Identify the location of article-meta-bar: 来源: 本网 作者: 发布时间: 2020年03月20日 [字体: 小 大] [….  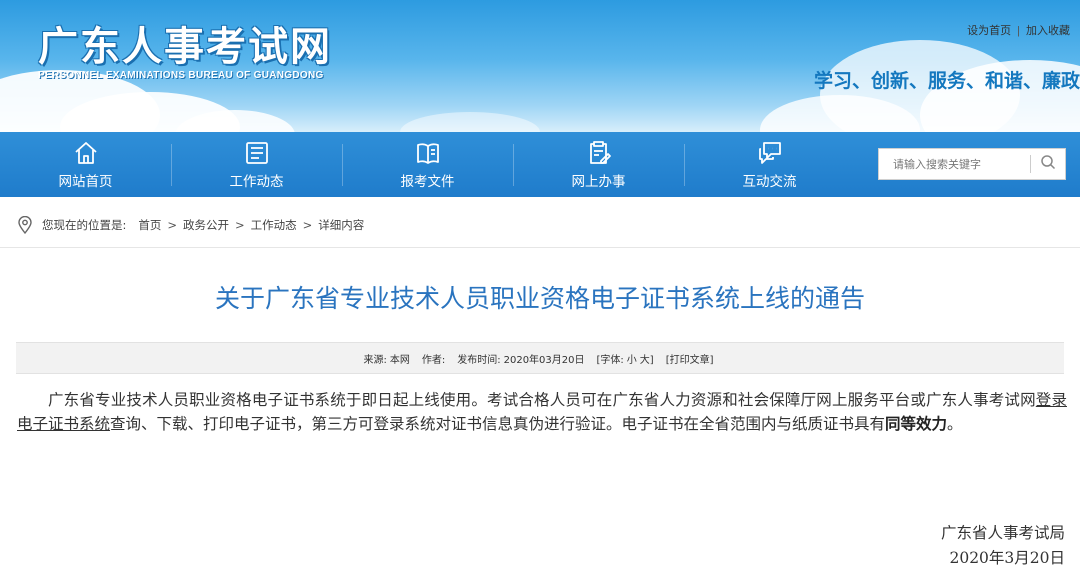
(540, 358).